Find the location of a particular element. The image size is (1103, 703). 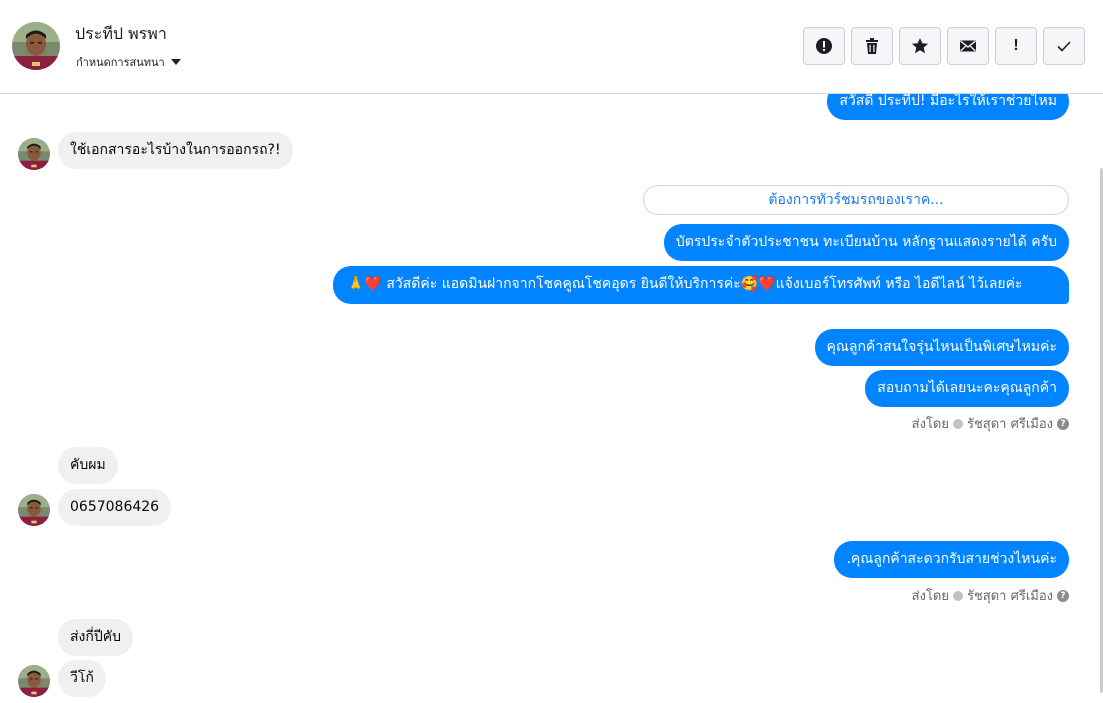

outgoing-message: สวัสดี ประทีป! มีอะไรให้เราช่วยไหม is located at coordinates (948, 107).